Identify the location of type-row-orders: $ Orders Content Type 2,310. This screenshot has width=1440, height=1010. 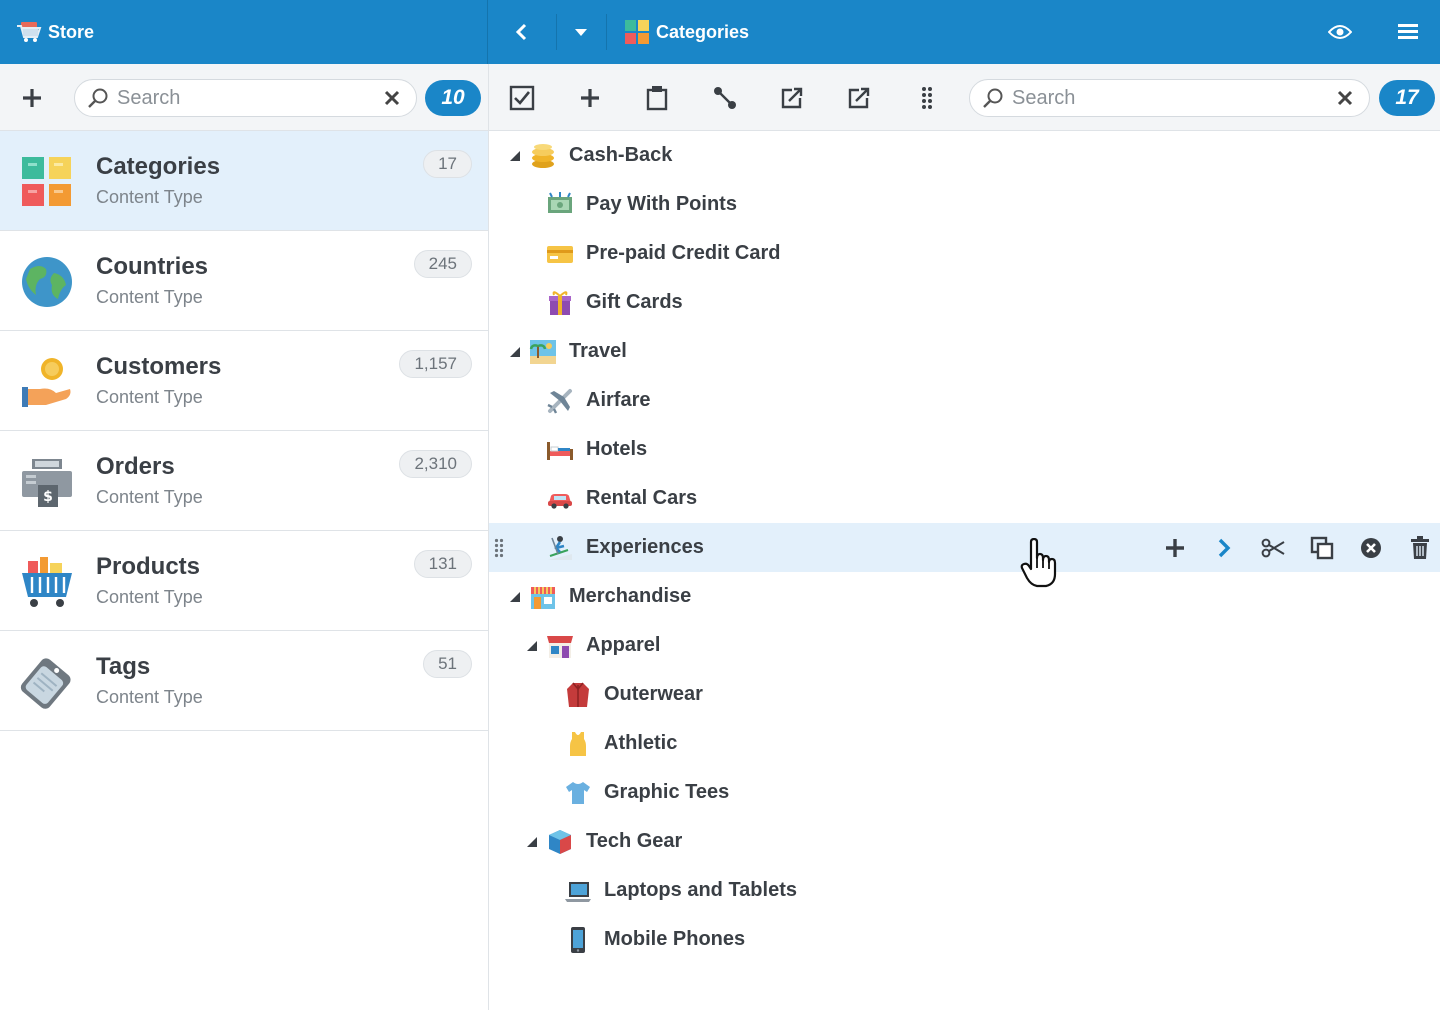
(244, 481).